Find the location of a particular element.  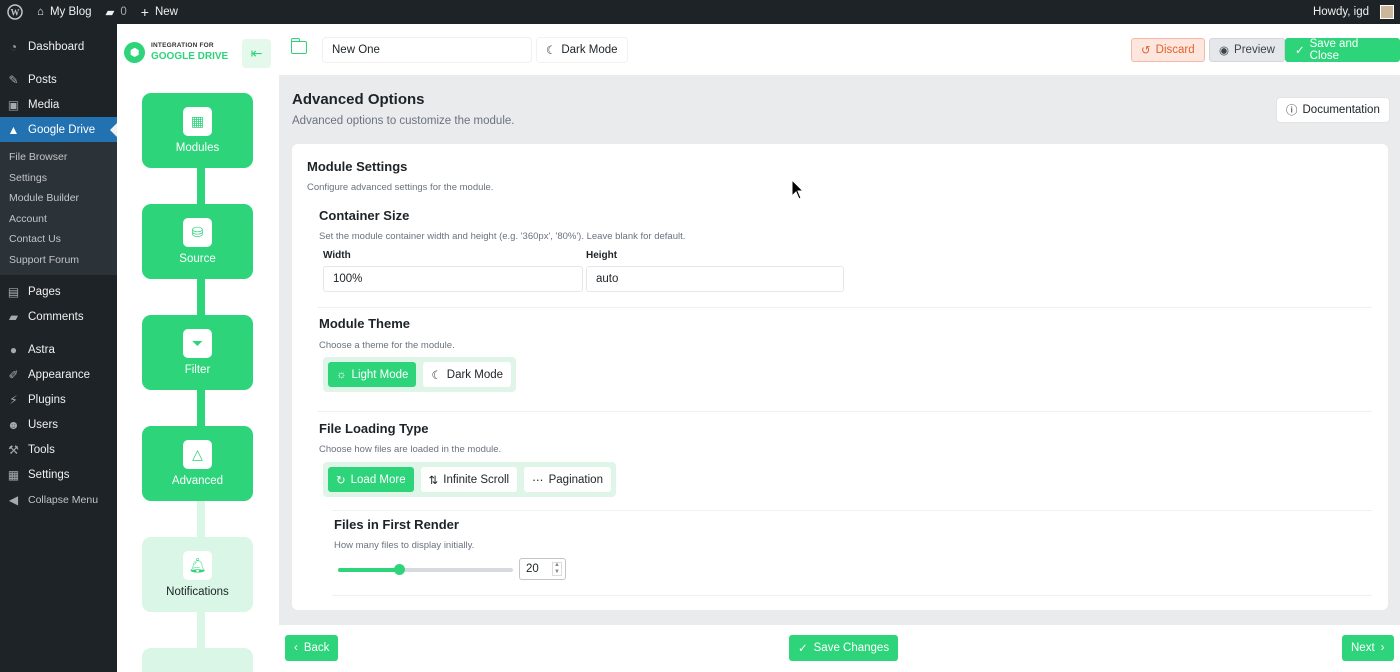

collapse-steps-button: ⇤ is located at coordinates (256, 53).